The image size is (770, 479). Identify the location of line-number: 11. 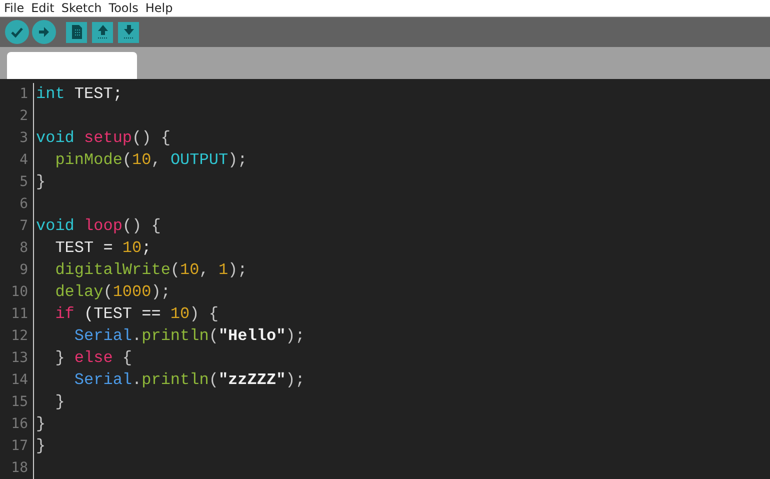
(17, 314).